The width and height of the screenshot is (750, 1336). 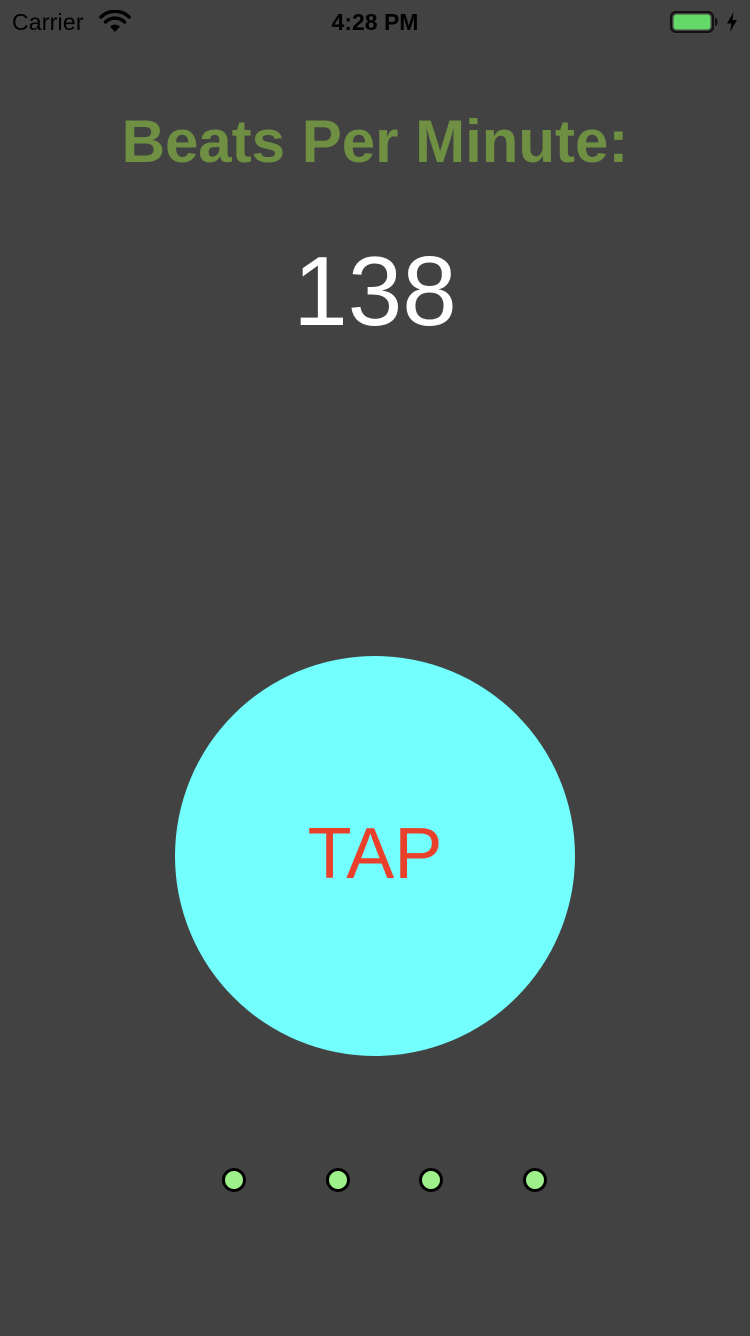 I want to click on status-bar: Carrier 4:28 PM, so click(x=375, y=22).